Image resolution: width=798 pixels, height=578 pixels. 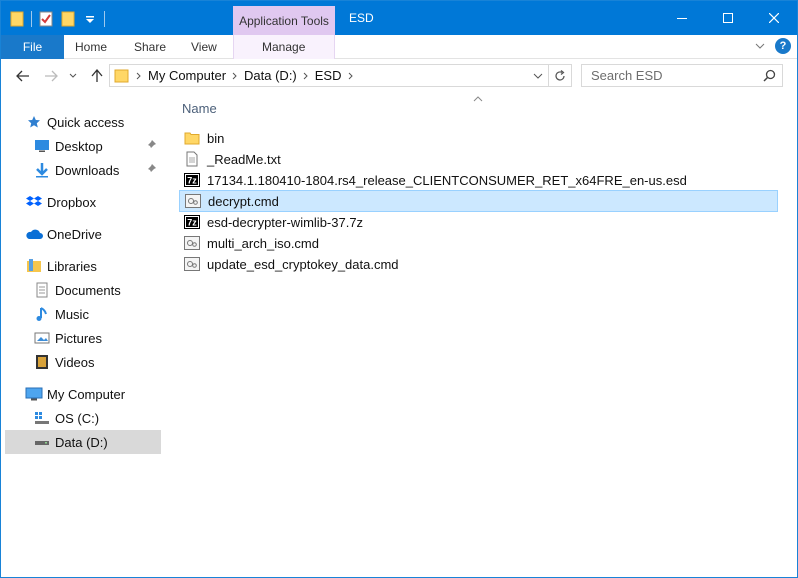 What do you see at coordinates (478, 138) in the screenshot?
I see `file-row: bin` at bounding box center [478, 138].